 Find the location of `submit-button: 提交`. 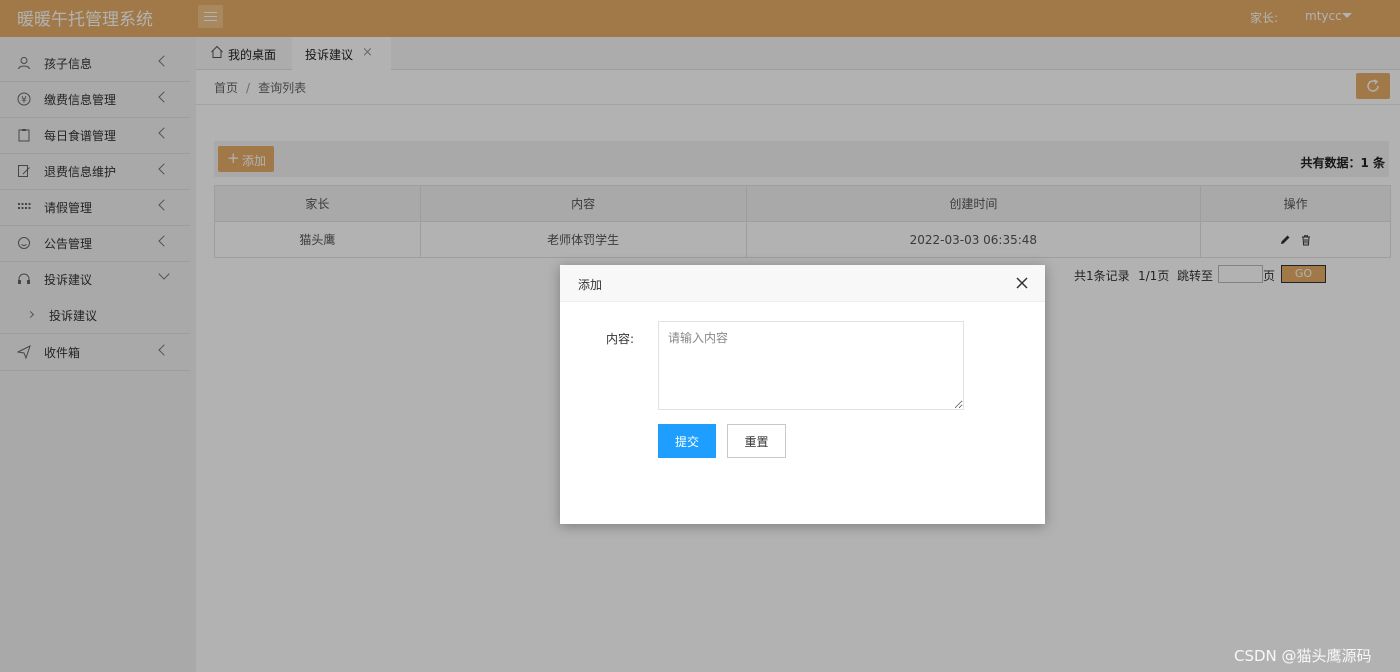

submit-button: 提交 is located at coordinates (687, 441).